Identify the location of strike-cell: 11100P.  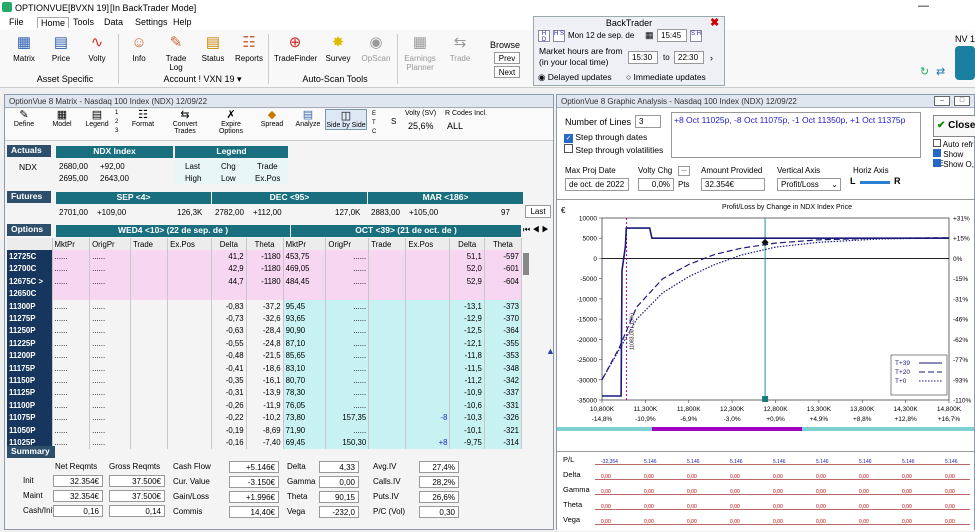
(30, 405).